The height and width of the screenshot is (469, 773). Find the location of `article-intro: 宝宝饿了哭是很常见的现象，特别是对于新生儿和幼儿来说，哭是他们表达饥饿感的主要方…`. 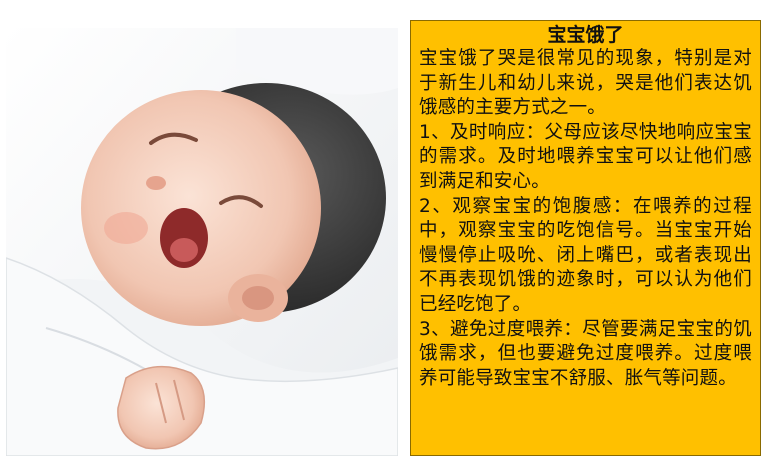

article-intro: 宝宝饿了哭是很常见的现象，特别是对于新生儿和幼儿来说，哭是他们表达饥饿感的主要方… is located at coordinates (585, 83).